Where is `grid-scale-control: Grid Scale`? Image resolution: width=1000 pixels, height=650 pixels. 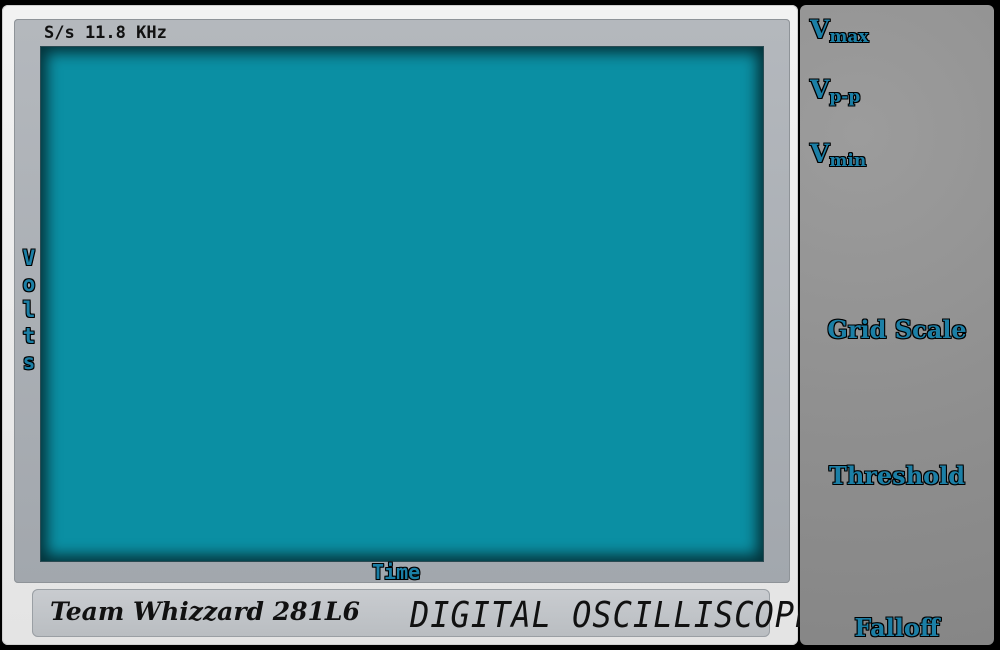 grid-scale-control: Grid Scale is located at coordinates (897, 329).